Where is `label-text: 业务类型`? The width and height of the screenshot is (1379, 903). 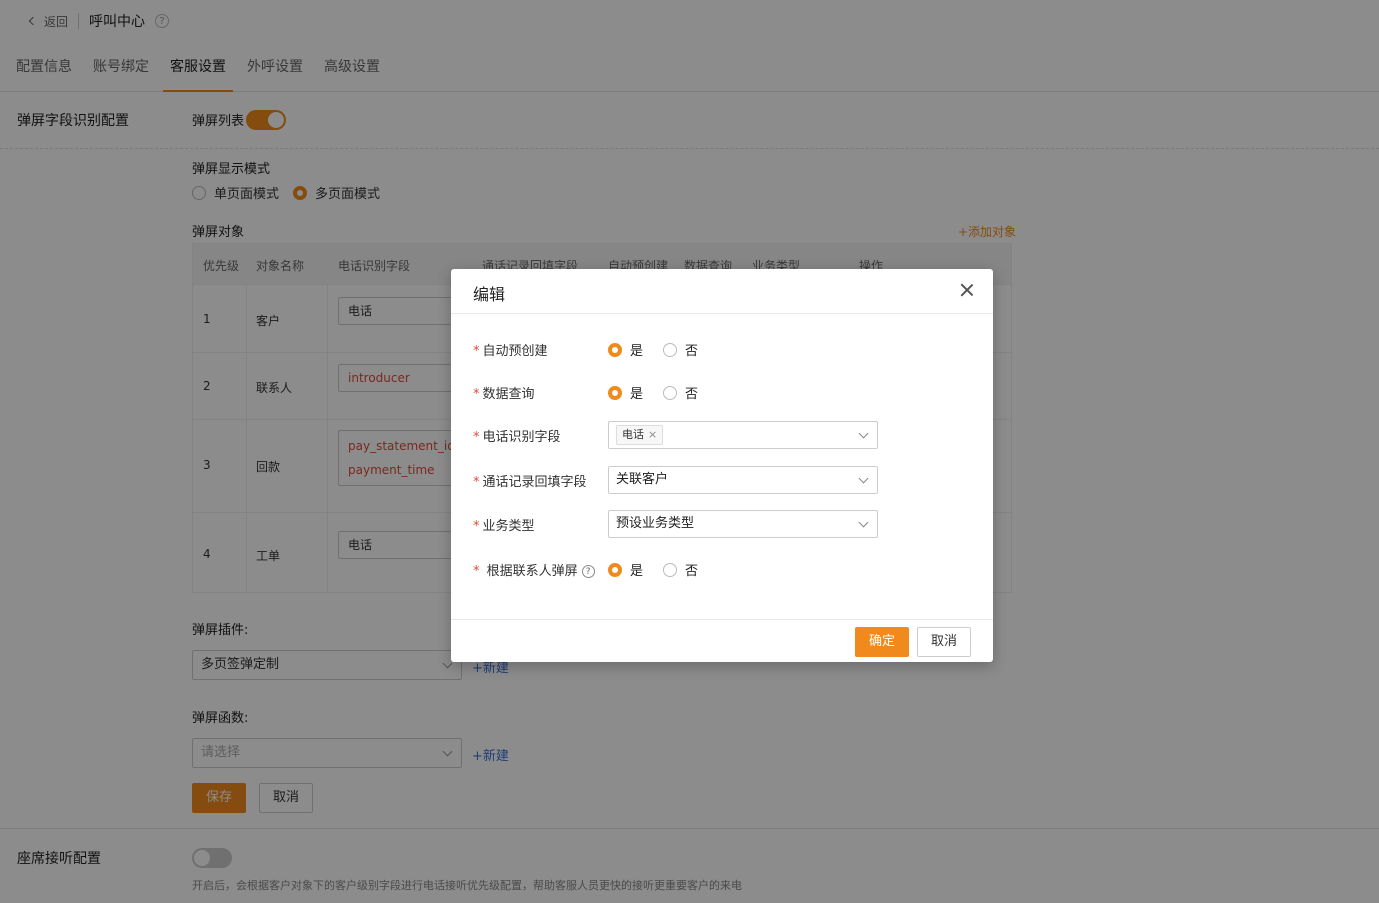
label-text: 业务类型 is located at coordinates (508, 526).